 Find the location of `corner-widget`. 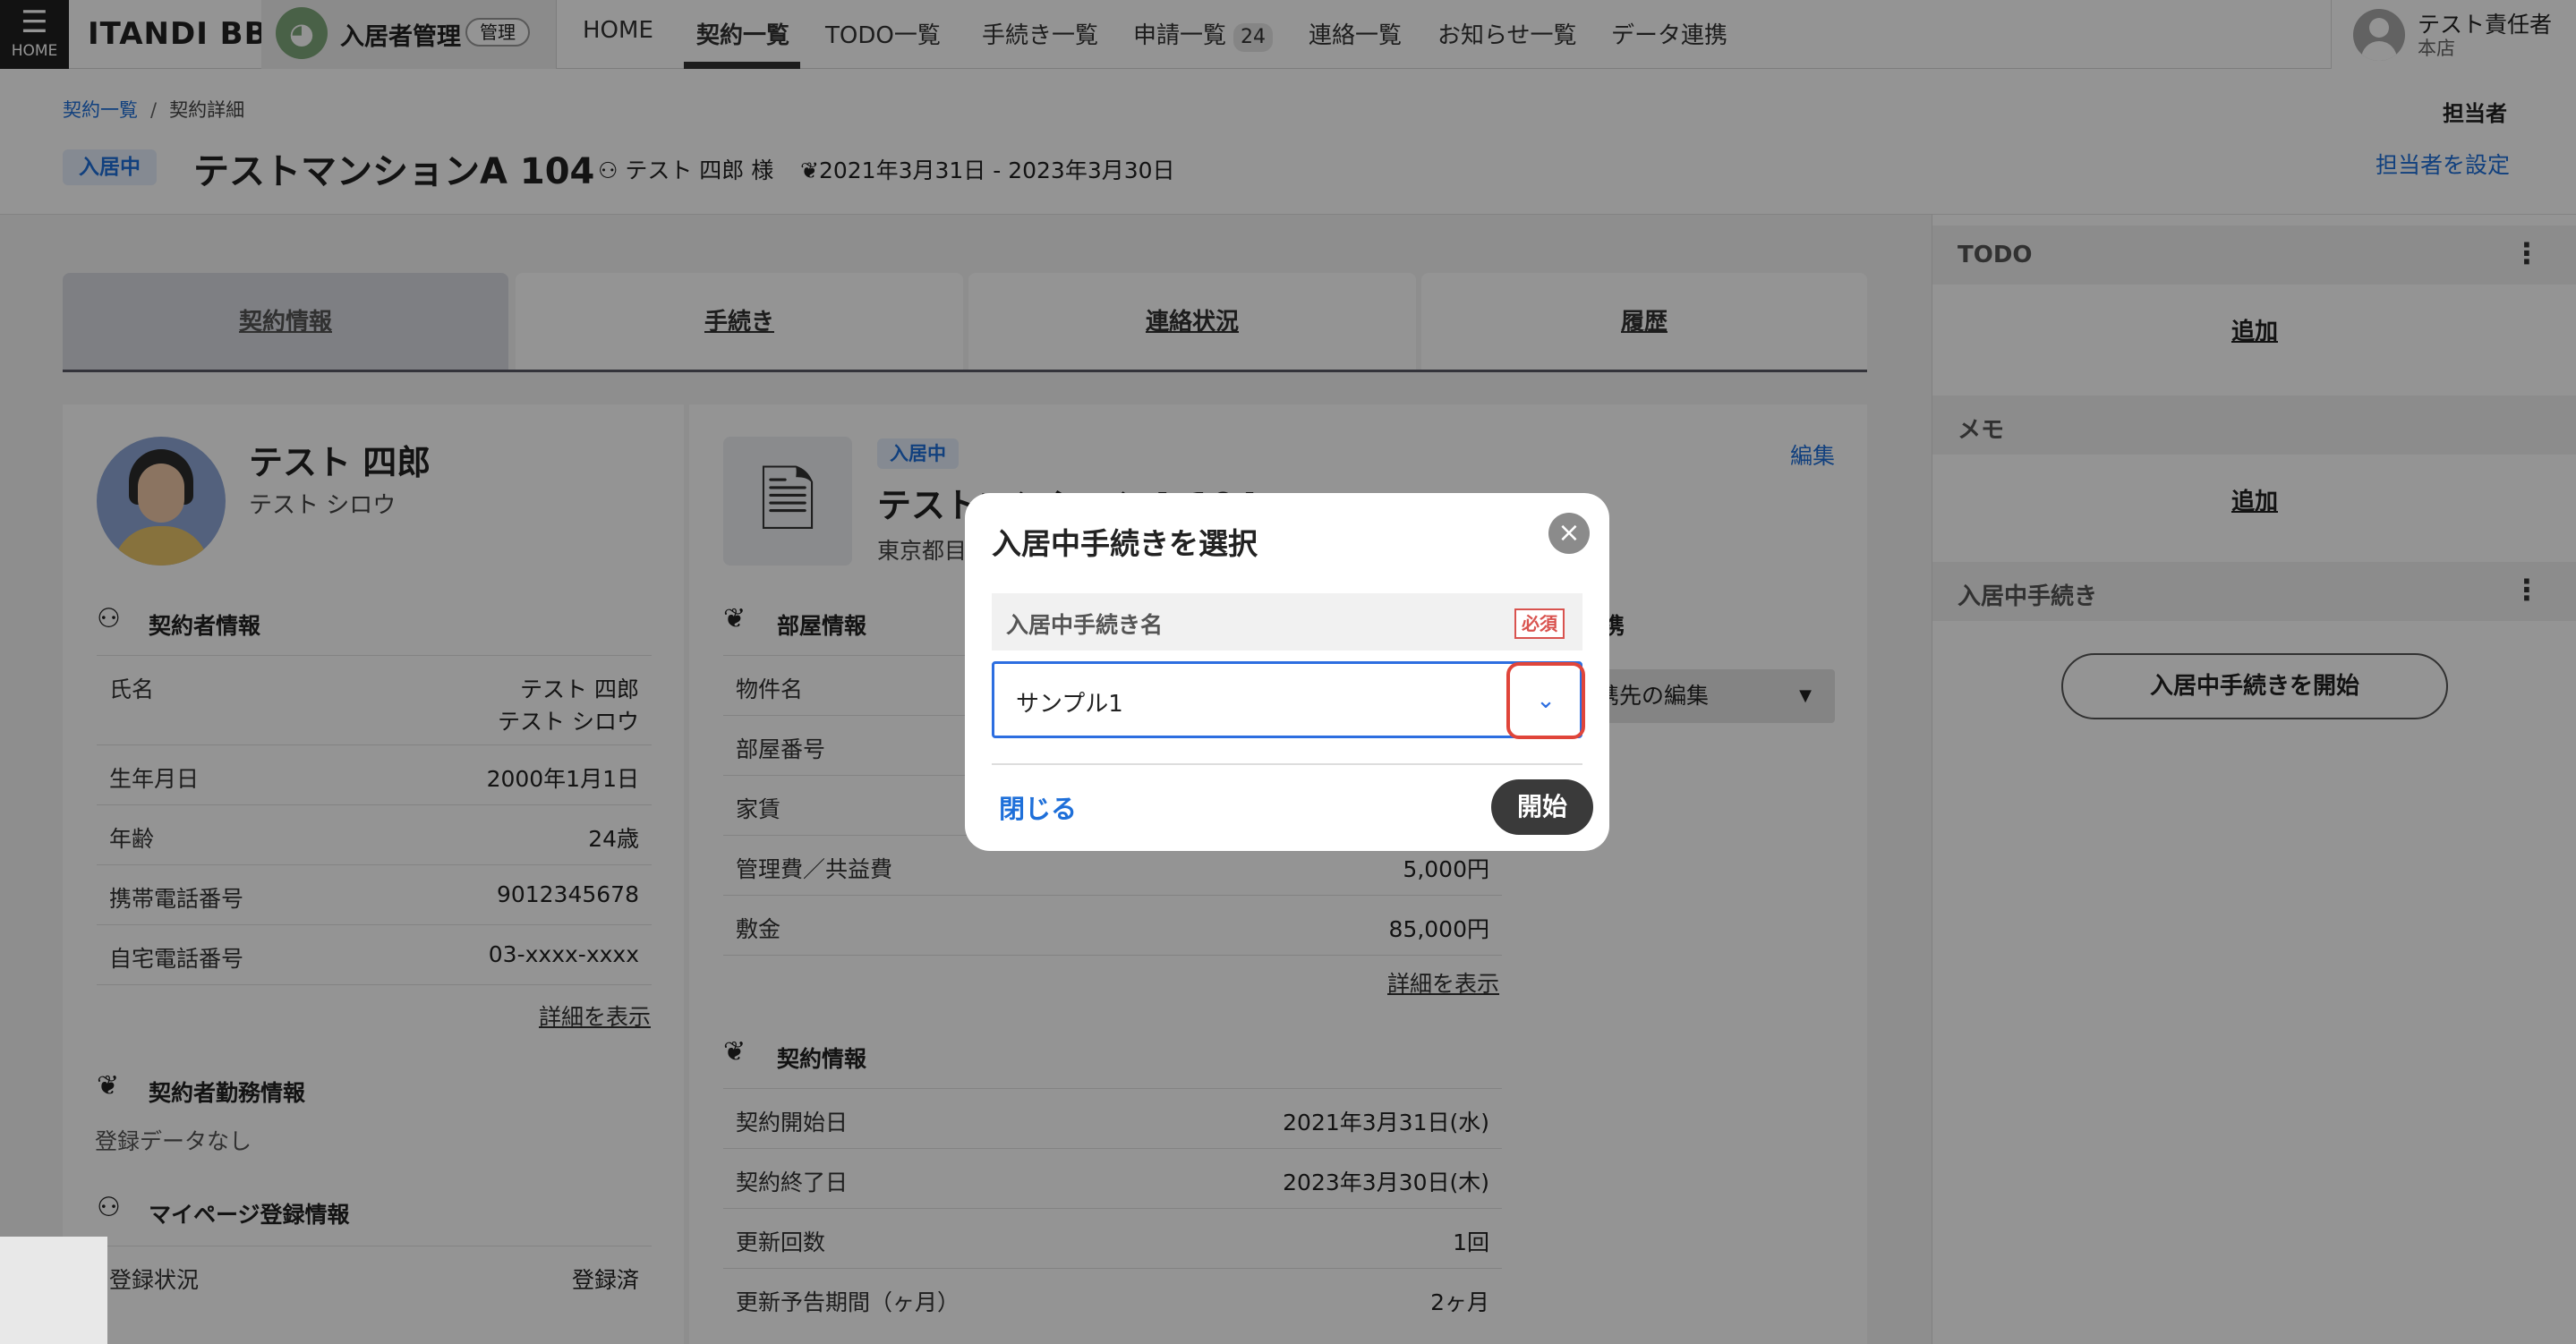

corner-widget is located at coordinates (53, 1290).